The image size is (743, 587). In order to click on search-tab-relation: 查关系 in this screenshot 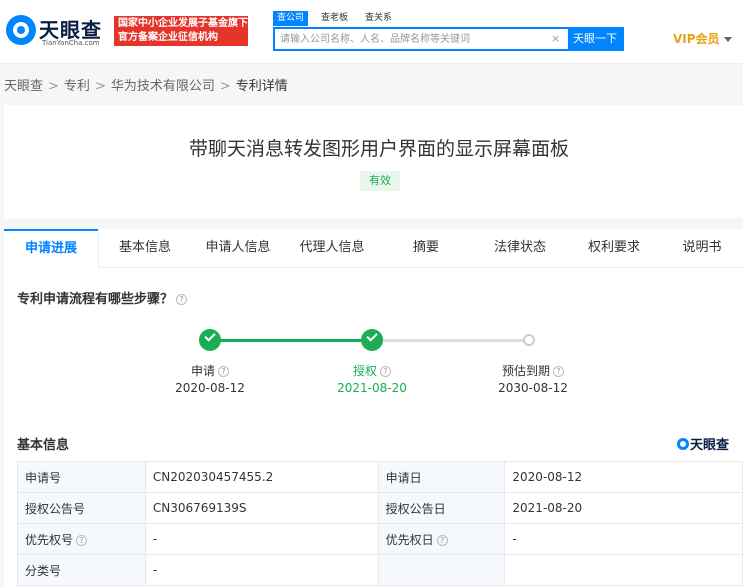, I will do `click(378, 18)`.